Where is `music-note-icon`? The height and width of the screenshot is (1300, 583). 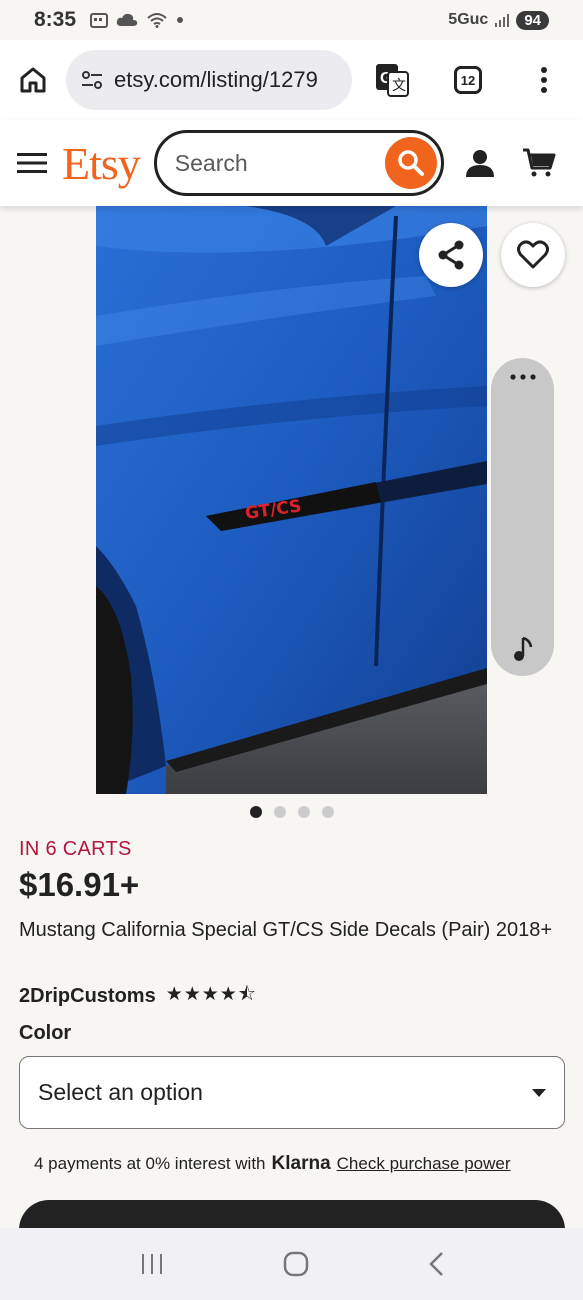
music-note-icon is located at coordinates (523, 649).